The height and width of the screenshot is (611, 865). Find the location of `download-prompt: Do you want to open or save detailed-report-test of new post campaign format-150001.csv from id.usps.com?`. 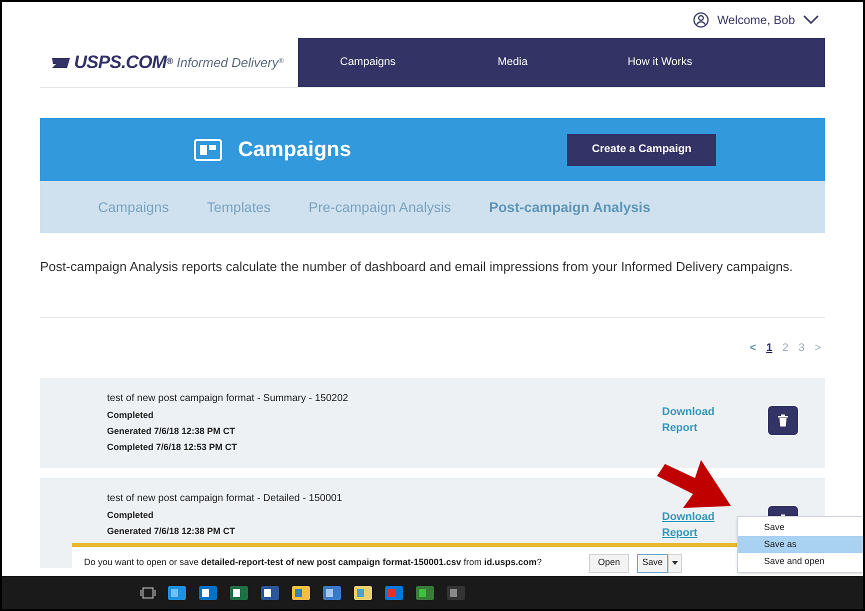

download-prompt: Do you want to open or save detailed-report-test of new post campaign format-150001.csv from id.usps.com? is located at coordinates (313, 563).